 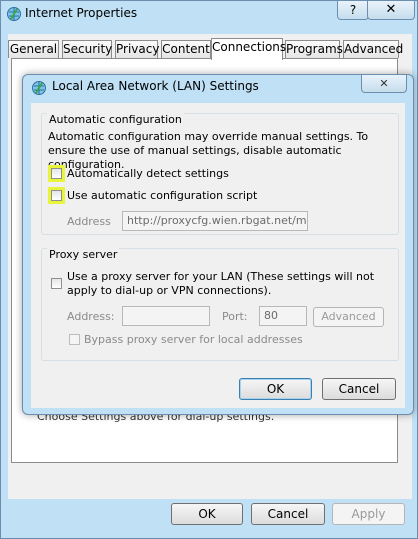 I want to click on lan-dialog-title: Local Area Network (LAN) Settings, so click(x=155, y=86).